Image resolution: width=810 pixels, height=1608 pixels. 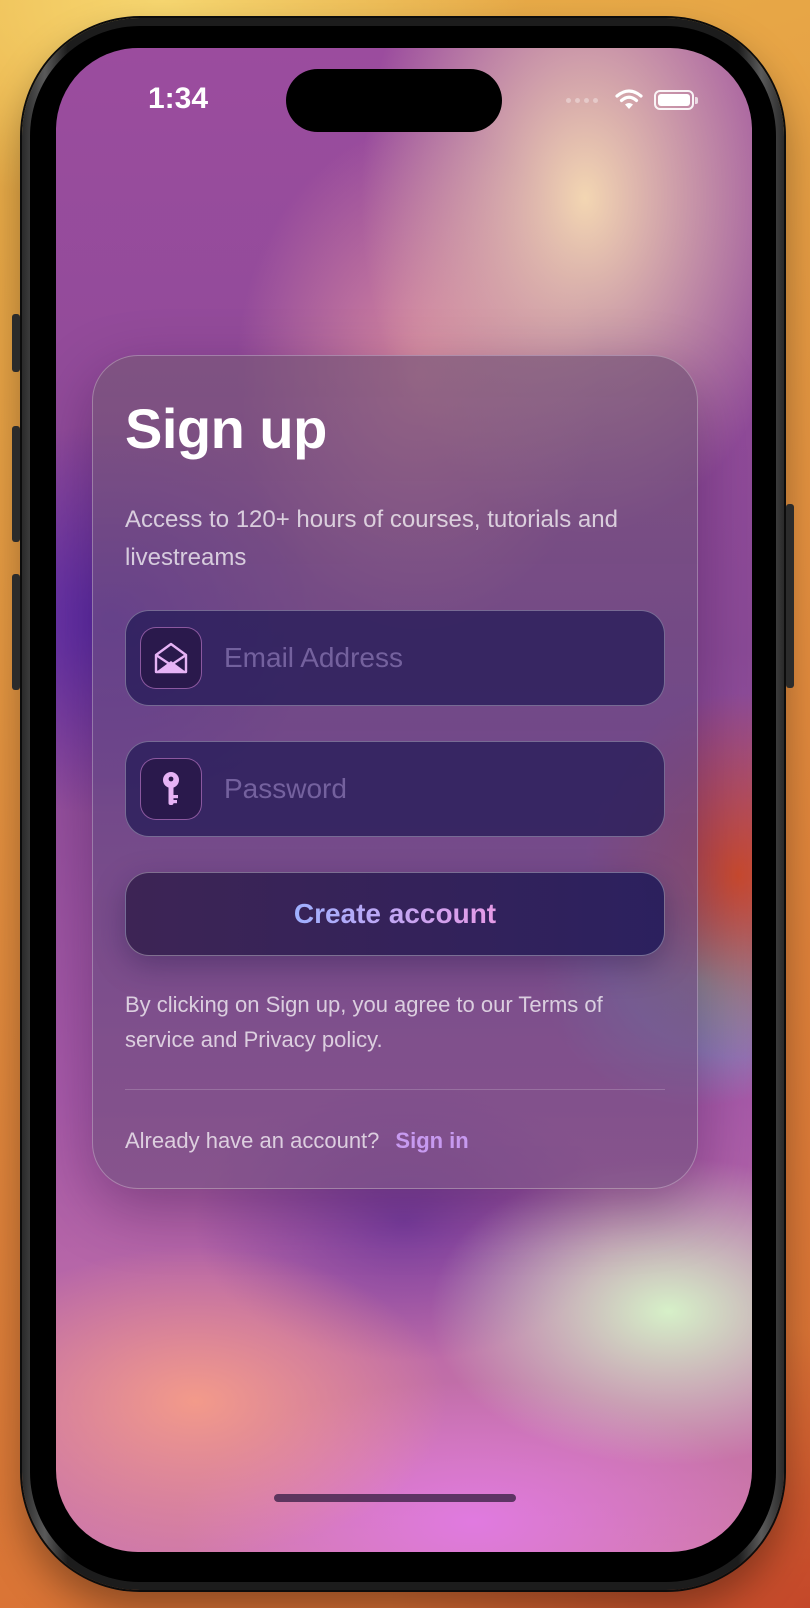 What do you see at coordinates (431, 1141) in the screenshot?
I see `signin-link: Sign in` at bounding box center [431, 1141].